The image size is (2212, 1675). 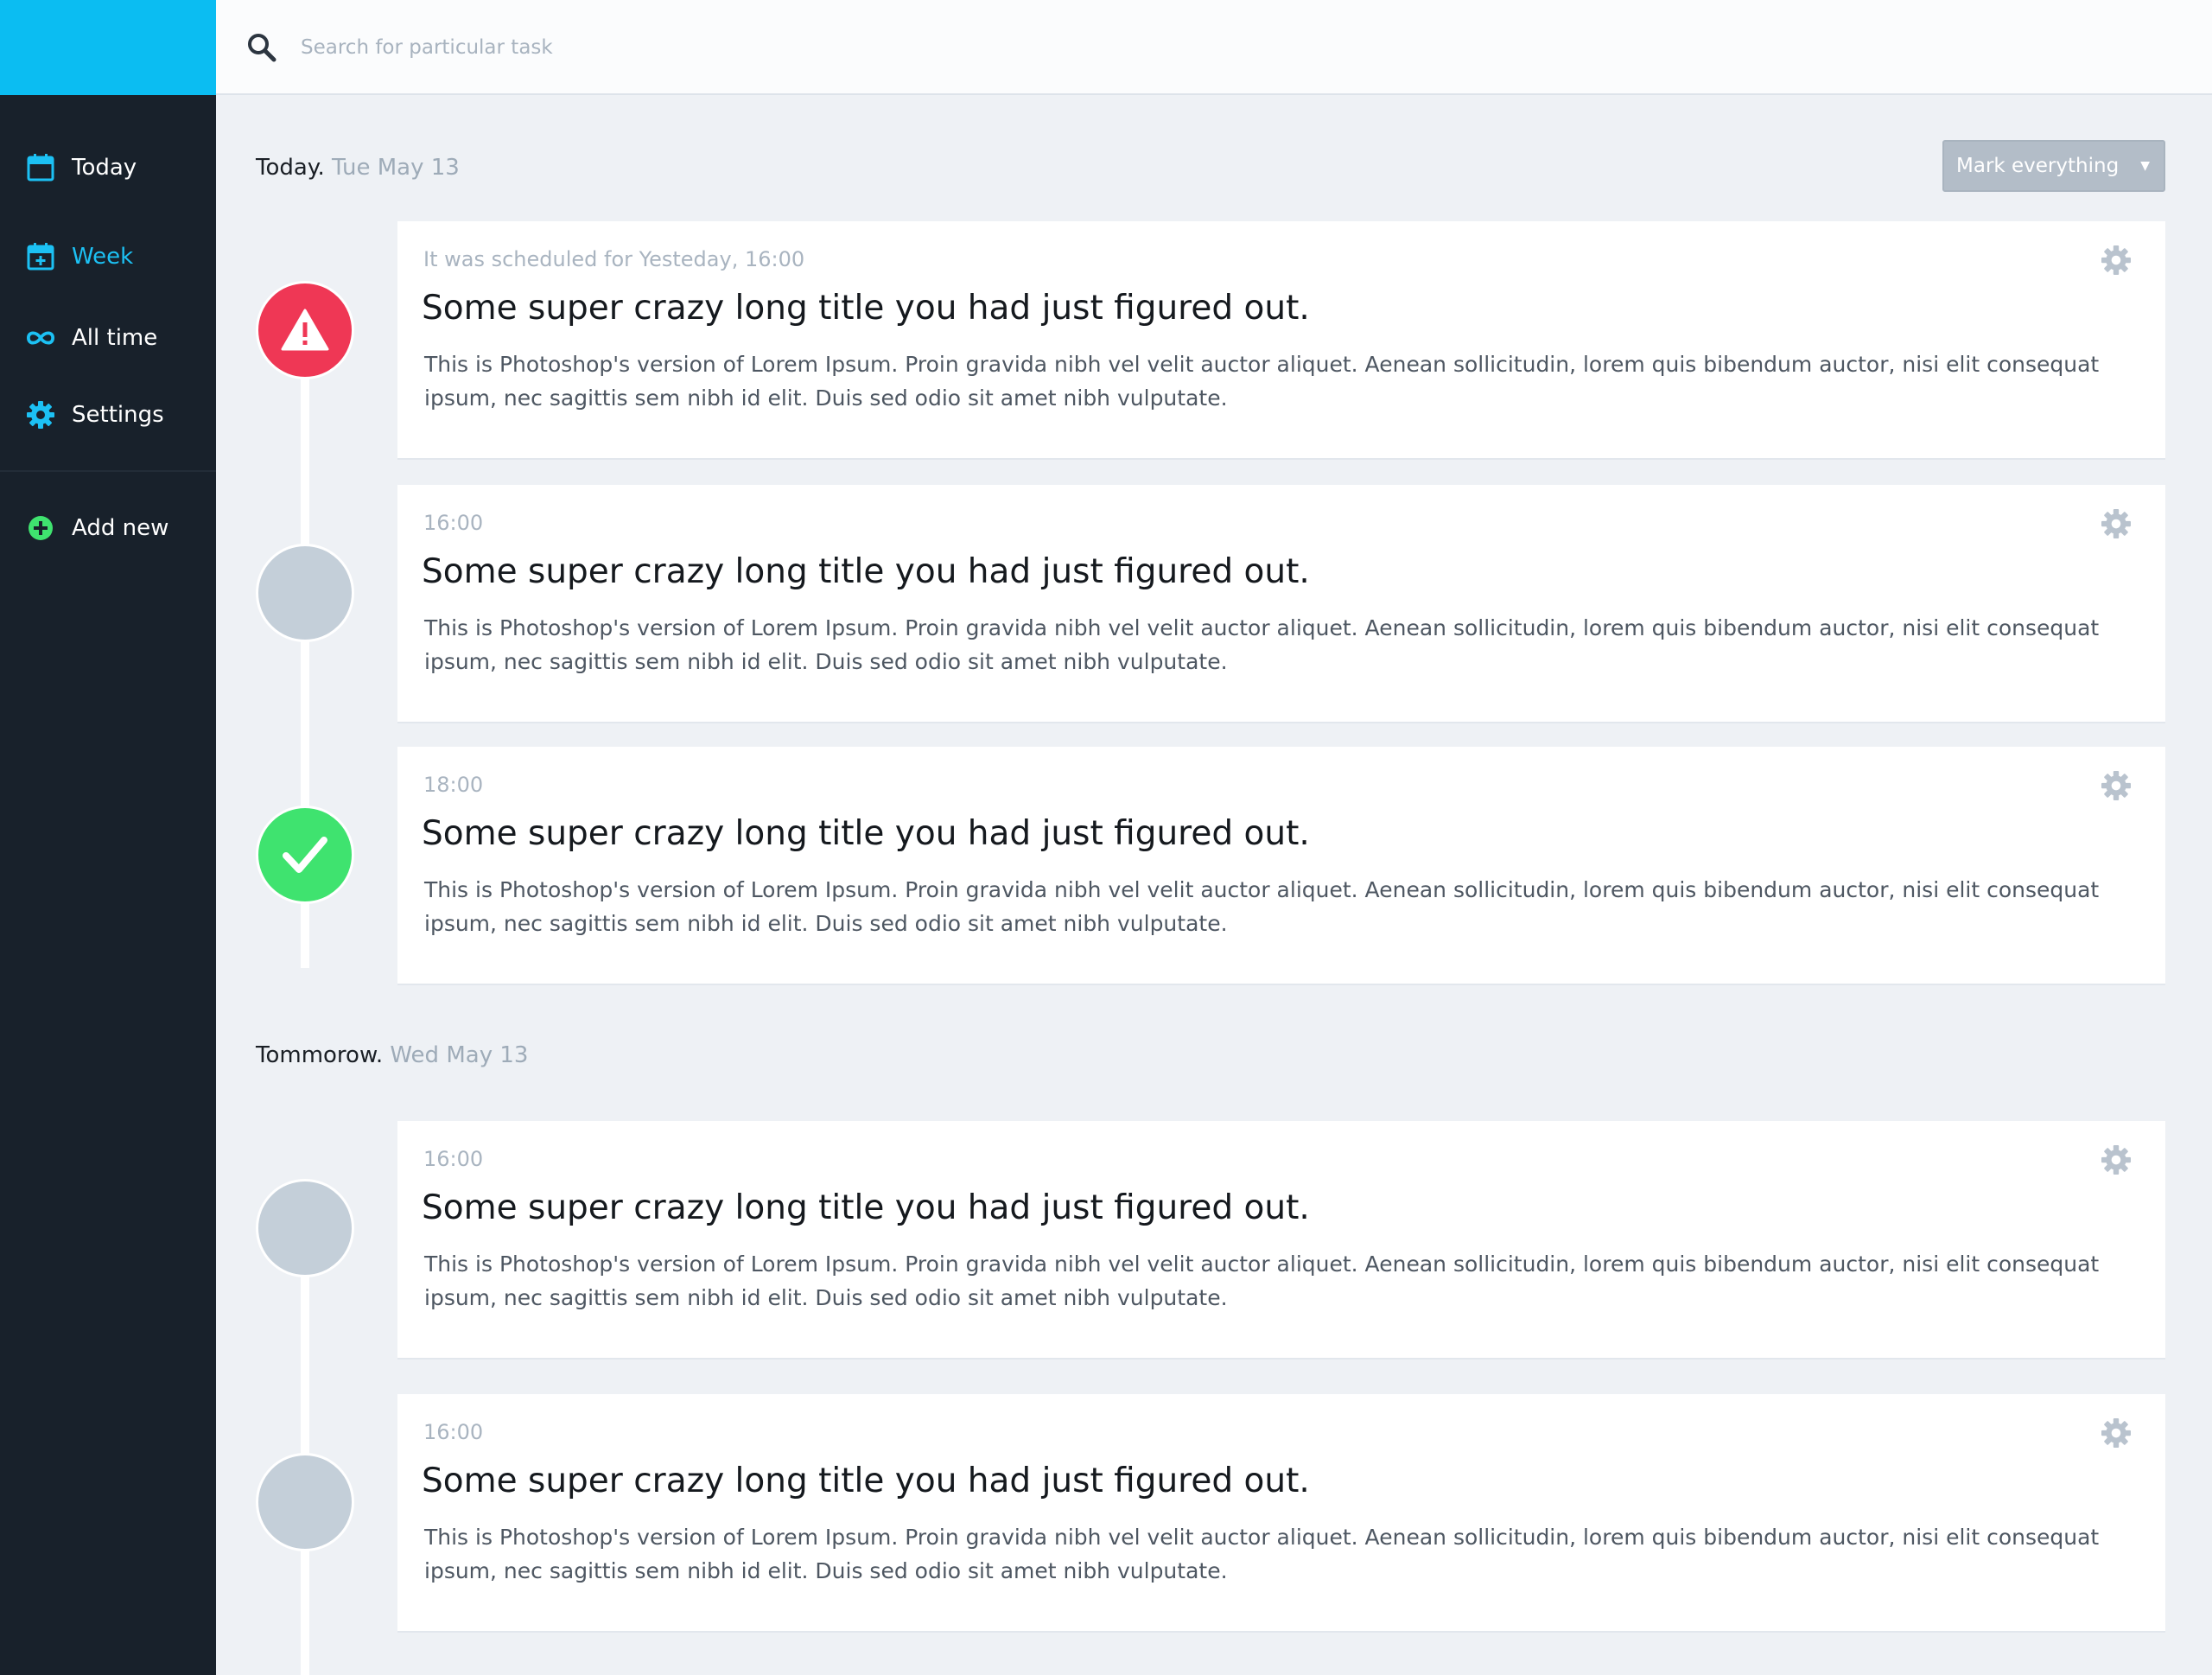 I want to click on sidebar: Today Week All time Settings Add new, so click(x=108, y=837).